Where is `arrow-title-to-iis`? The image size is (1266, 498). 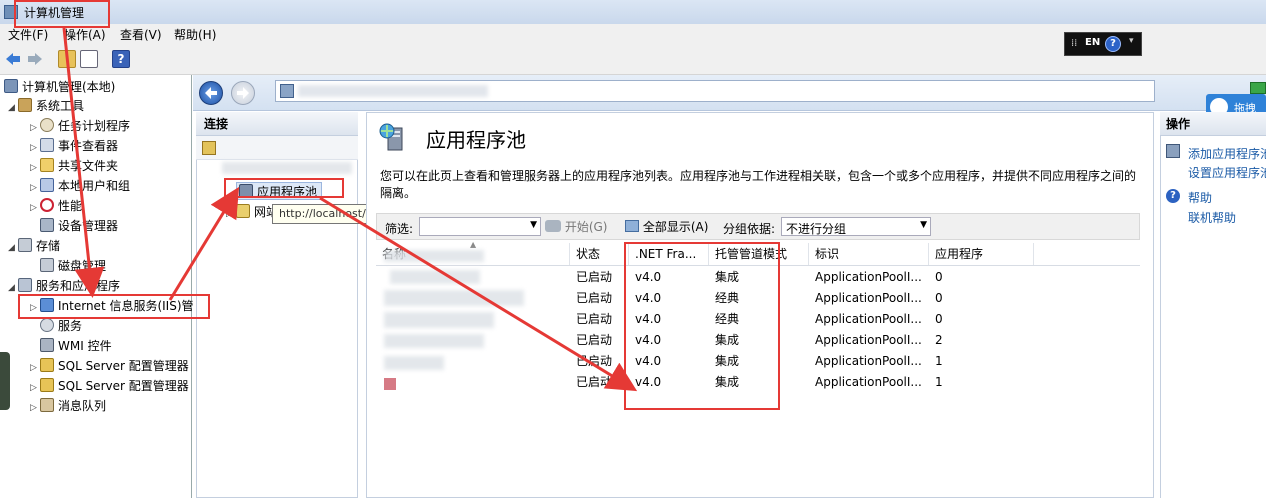 arrow-title-to-iis is located at coordinates (83, 162).